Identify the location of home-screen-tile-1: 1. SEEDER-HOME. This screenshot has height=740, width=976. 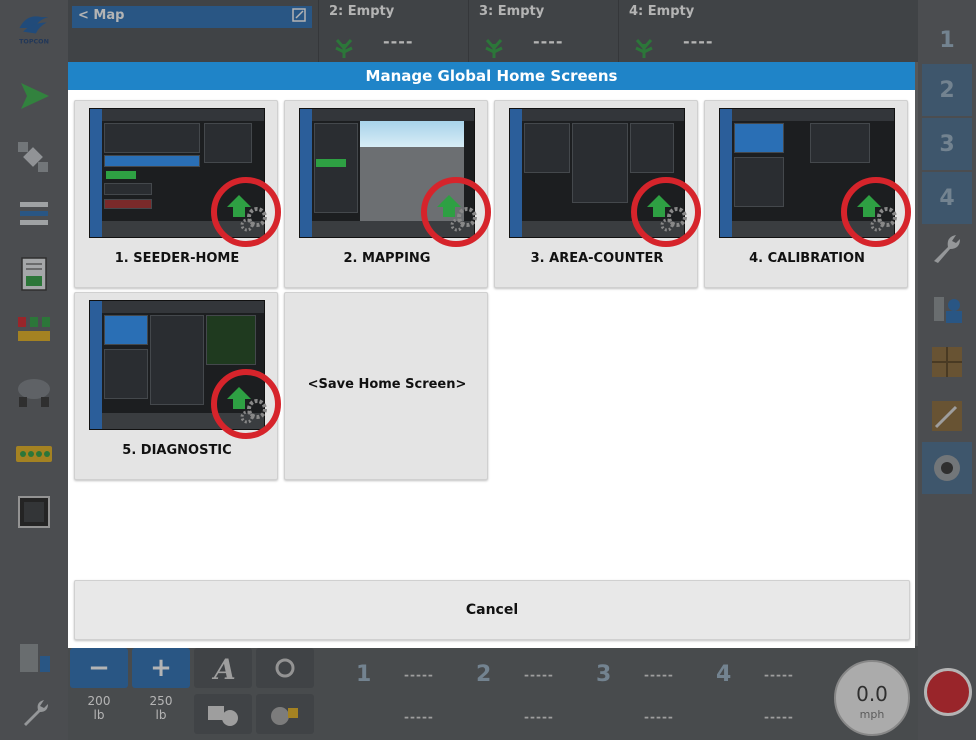
(177, 194).